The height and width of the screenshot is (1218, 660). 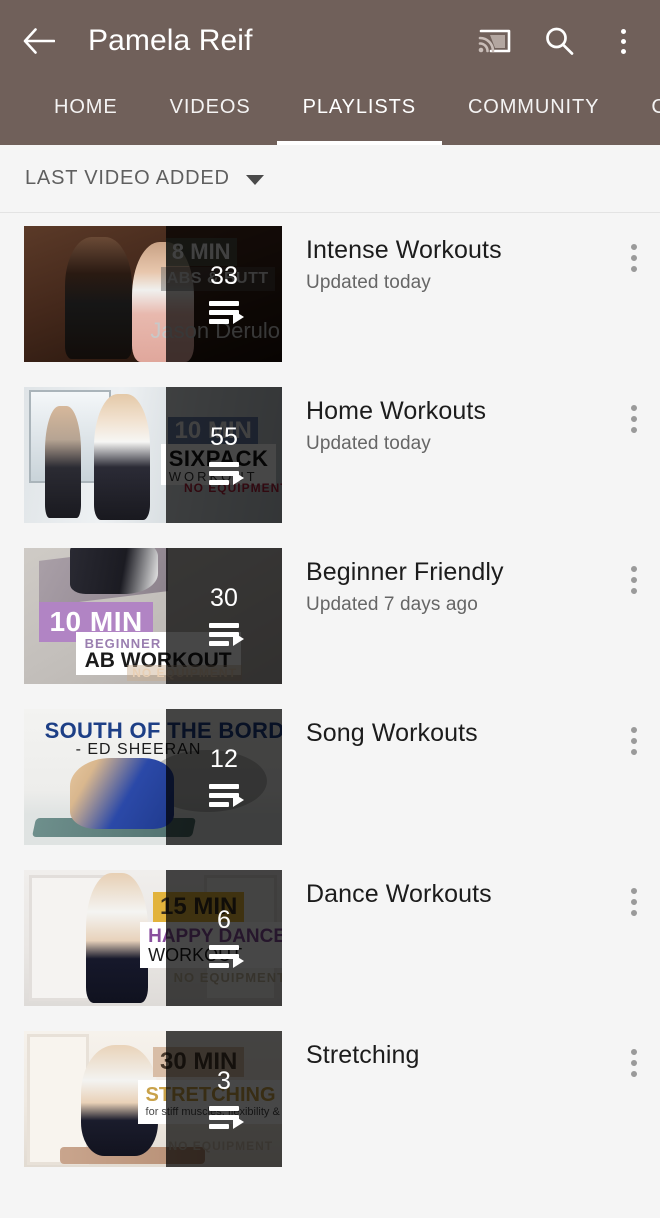 I want to click on playlist-text-block: Song Workouts, so click(x=445, y=732).